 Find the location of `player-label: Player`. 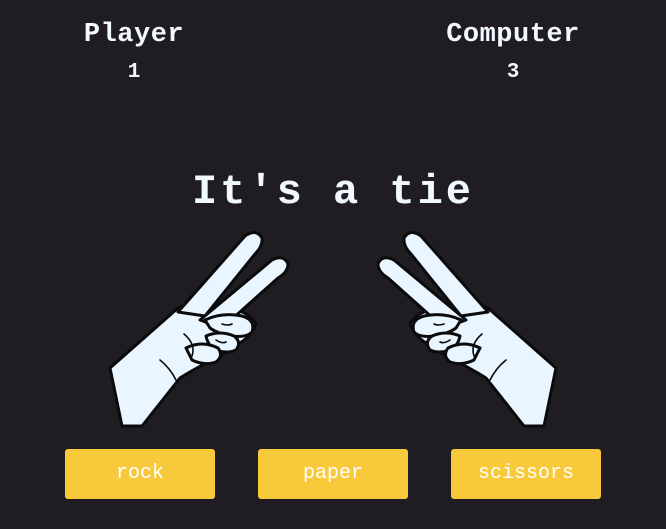

player-label: Player is located at coordinates (134, 35).